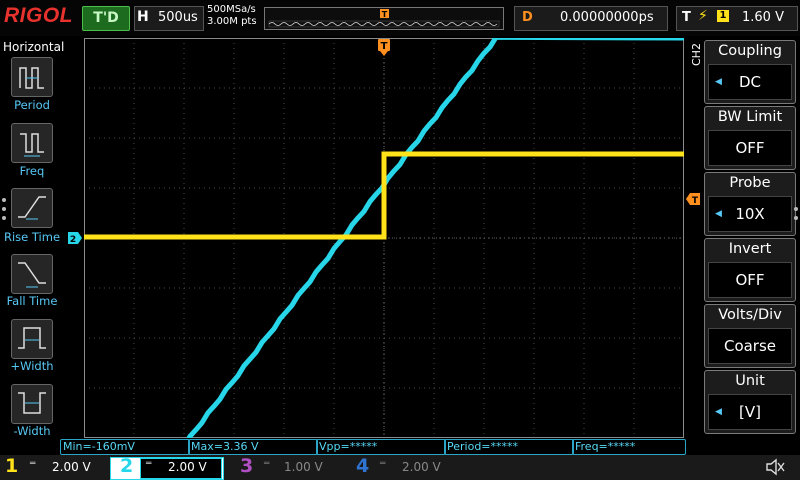 The image size is (800, 480). I want to click on pos-width-icon, so click(32, 338).